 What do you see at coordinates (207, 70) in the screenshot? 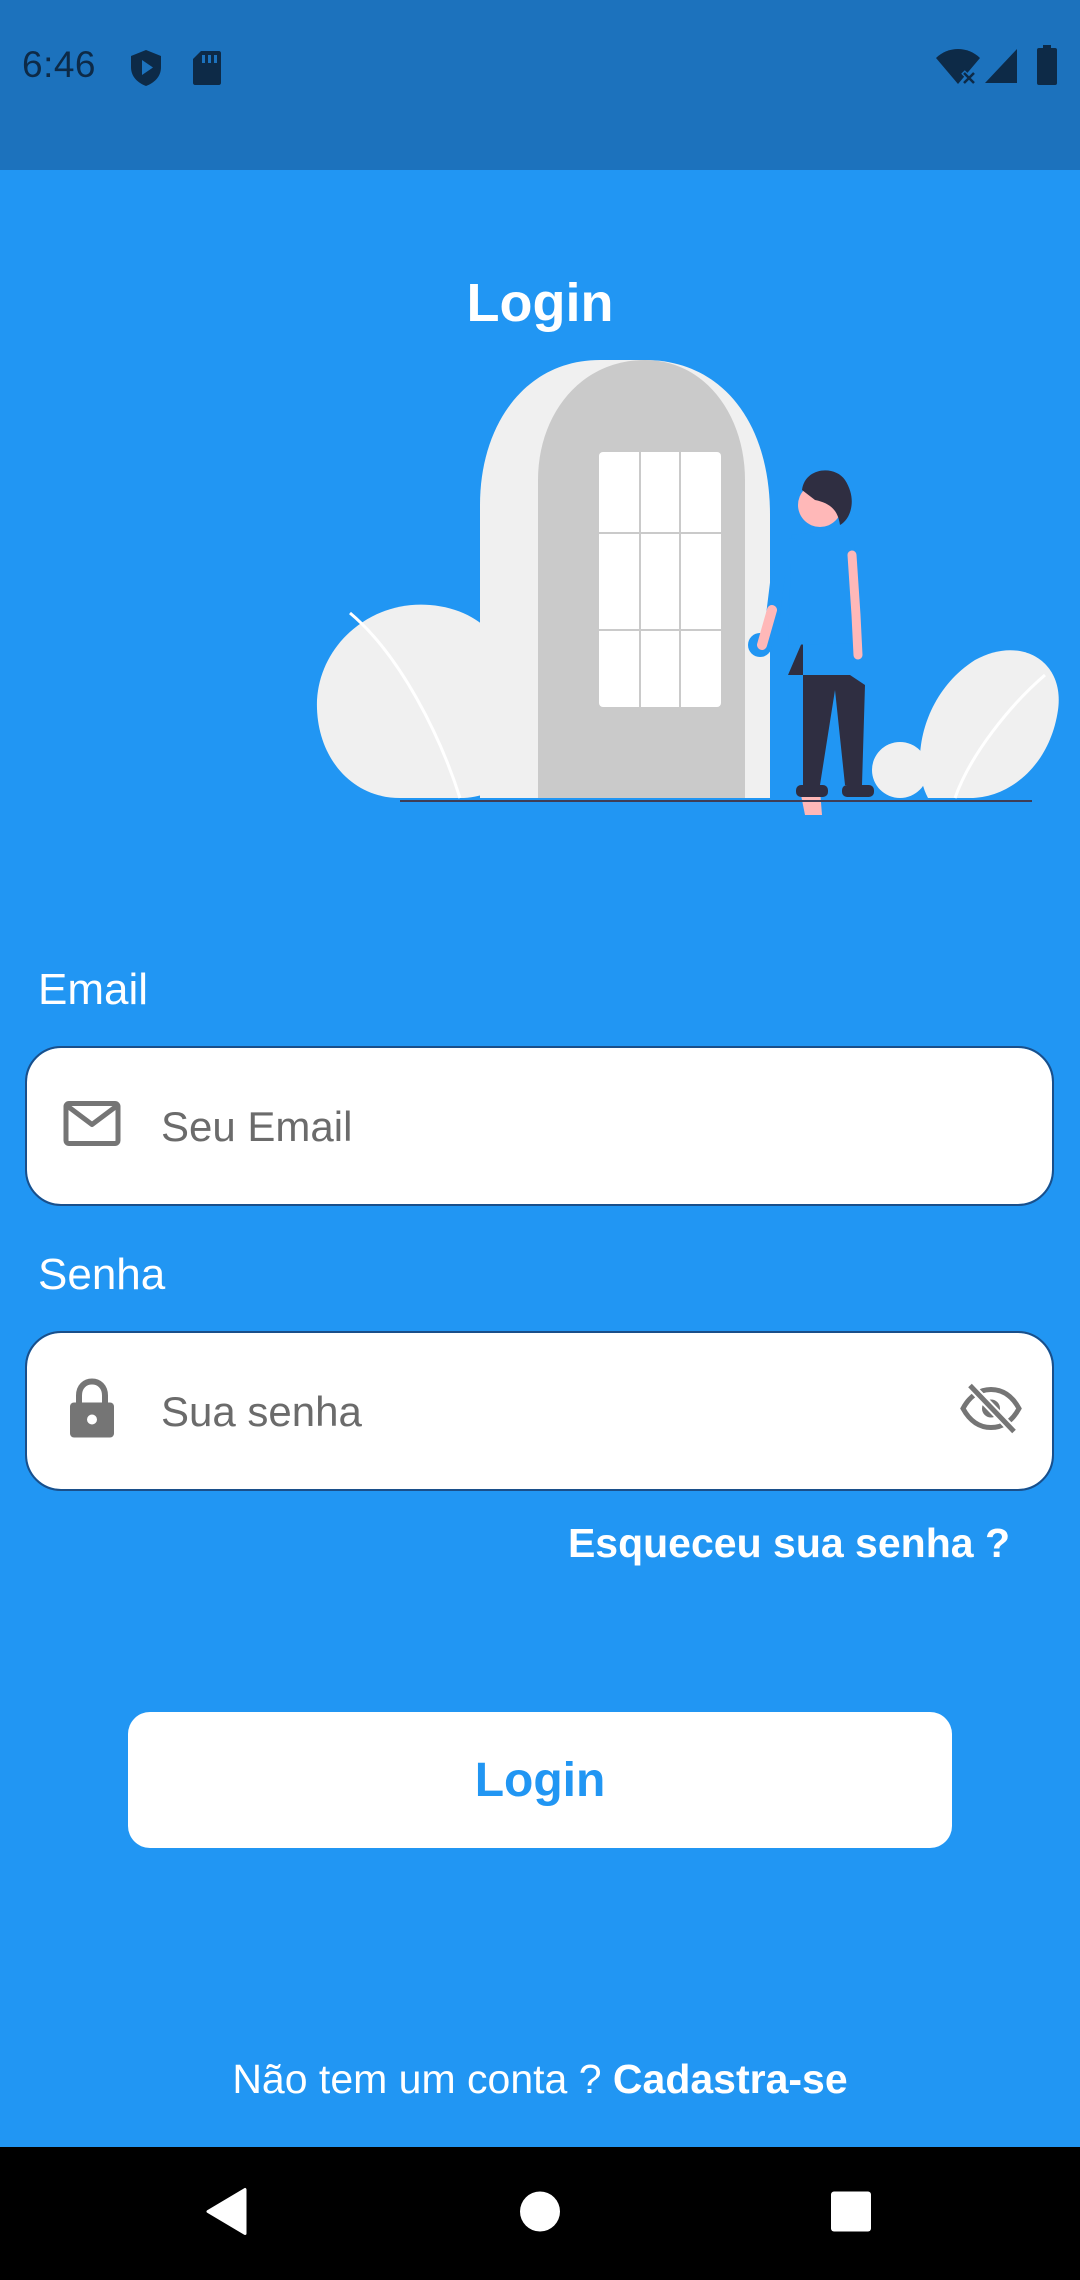
I see `sd-card-icon` at bounding box center [207, 70].